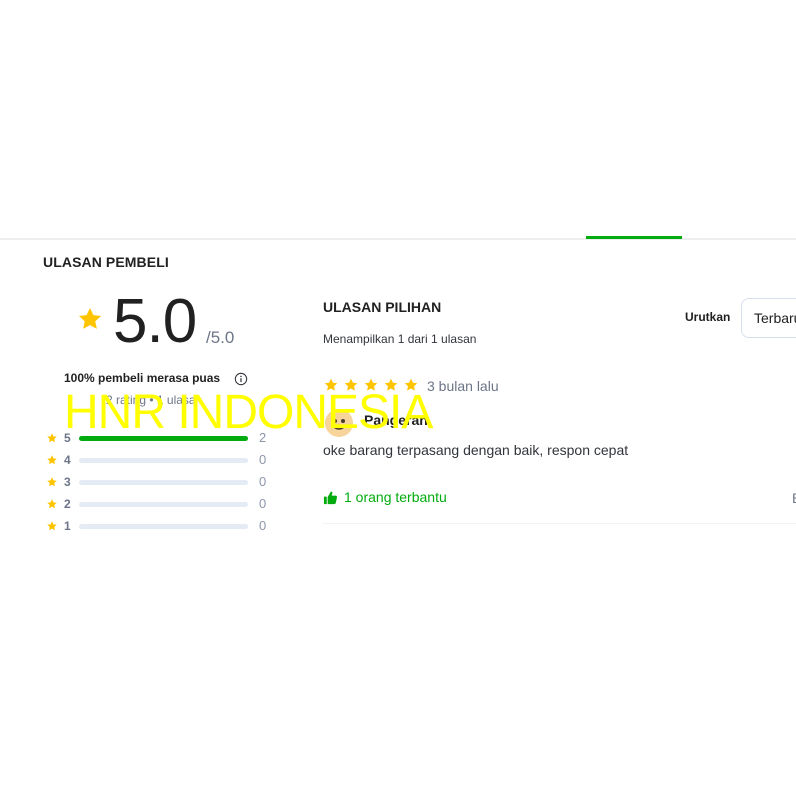  I want to click on rating-row-5: 52, so click(166, 438).